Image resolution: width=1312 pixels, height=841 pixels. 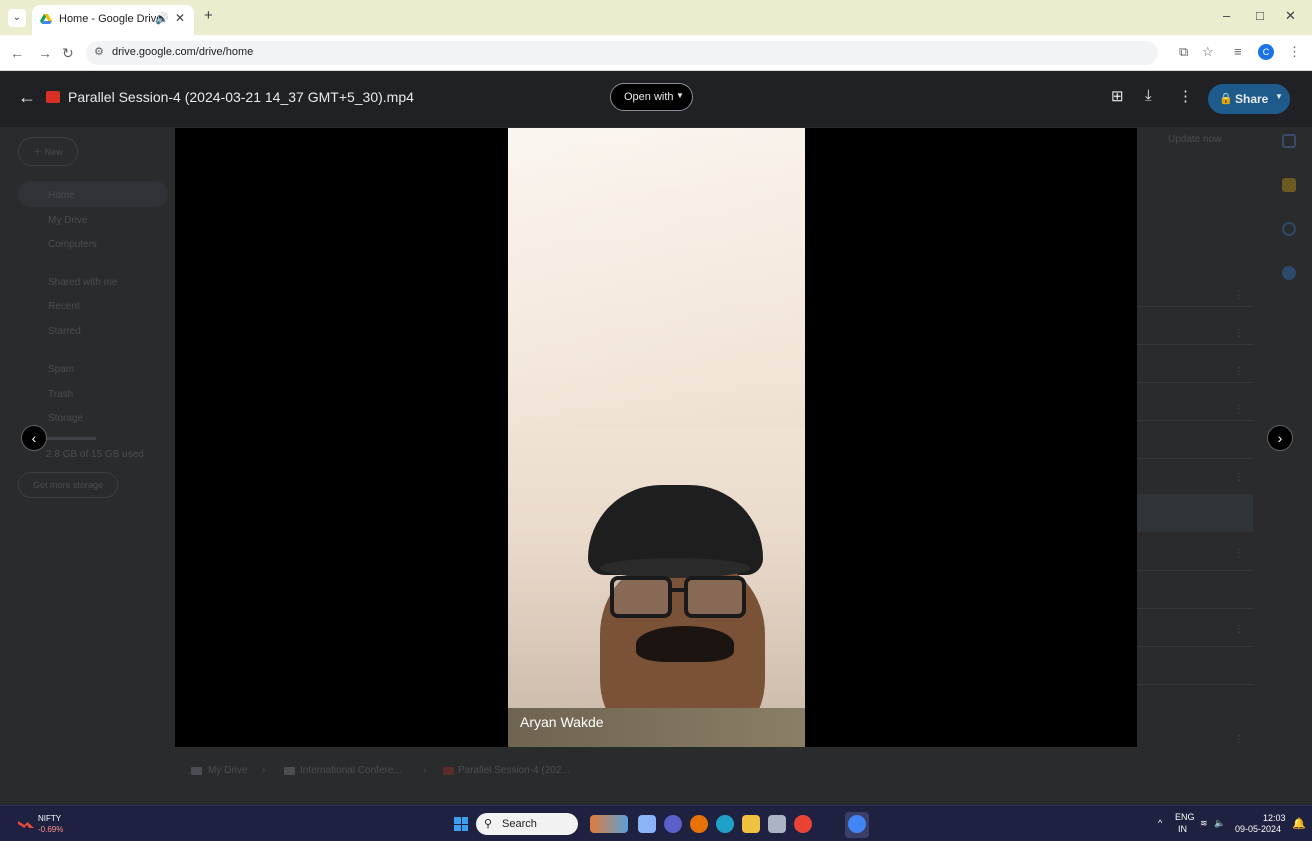 I want to click on wifi-icon: ≋, so click(x=1204, y=823).